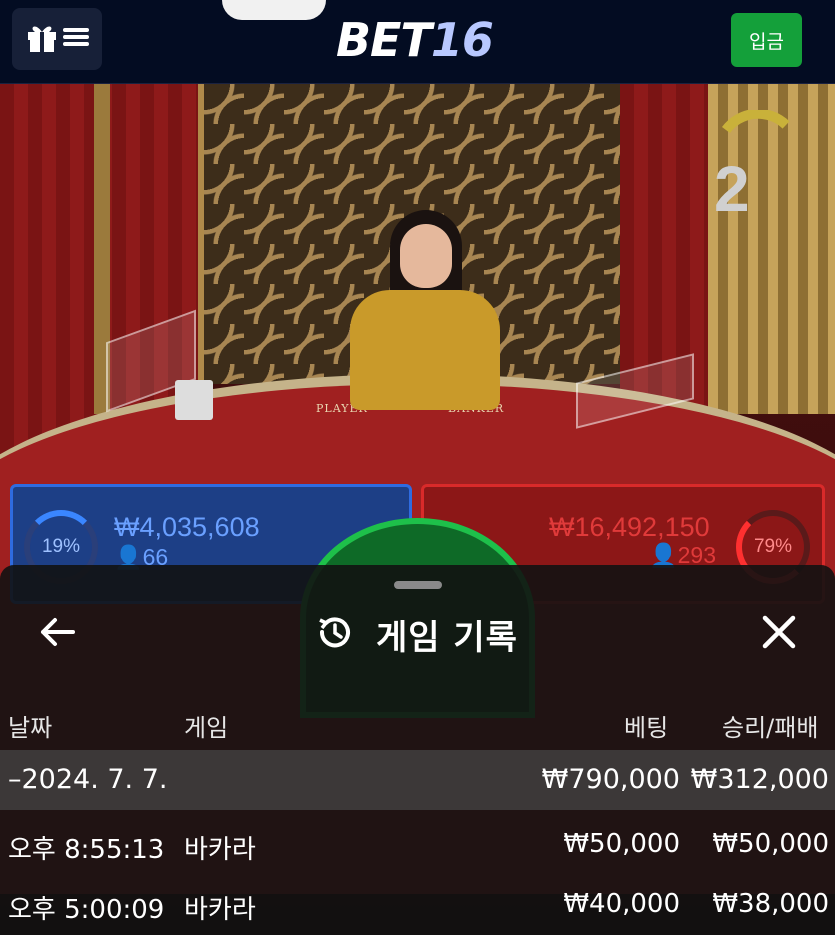 This screenshot has height=935, width=835. Describe the element at coordinates (770, 728) in the screenshot. I see `column-winloss: 승리/패배` at that location.